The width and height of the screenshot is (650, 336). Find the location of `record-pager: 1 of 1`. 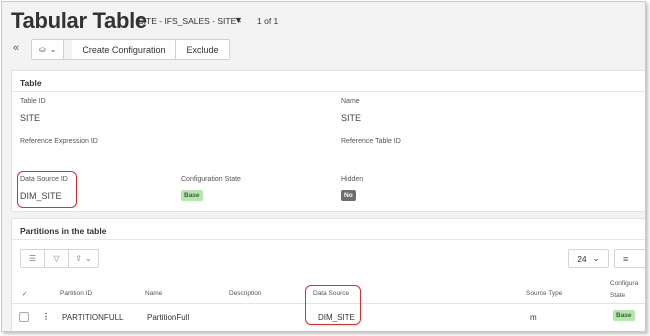

record-pager: 1 of 1 is located at coordinates (268, 21).